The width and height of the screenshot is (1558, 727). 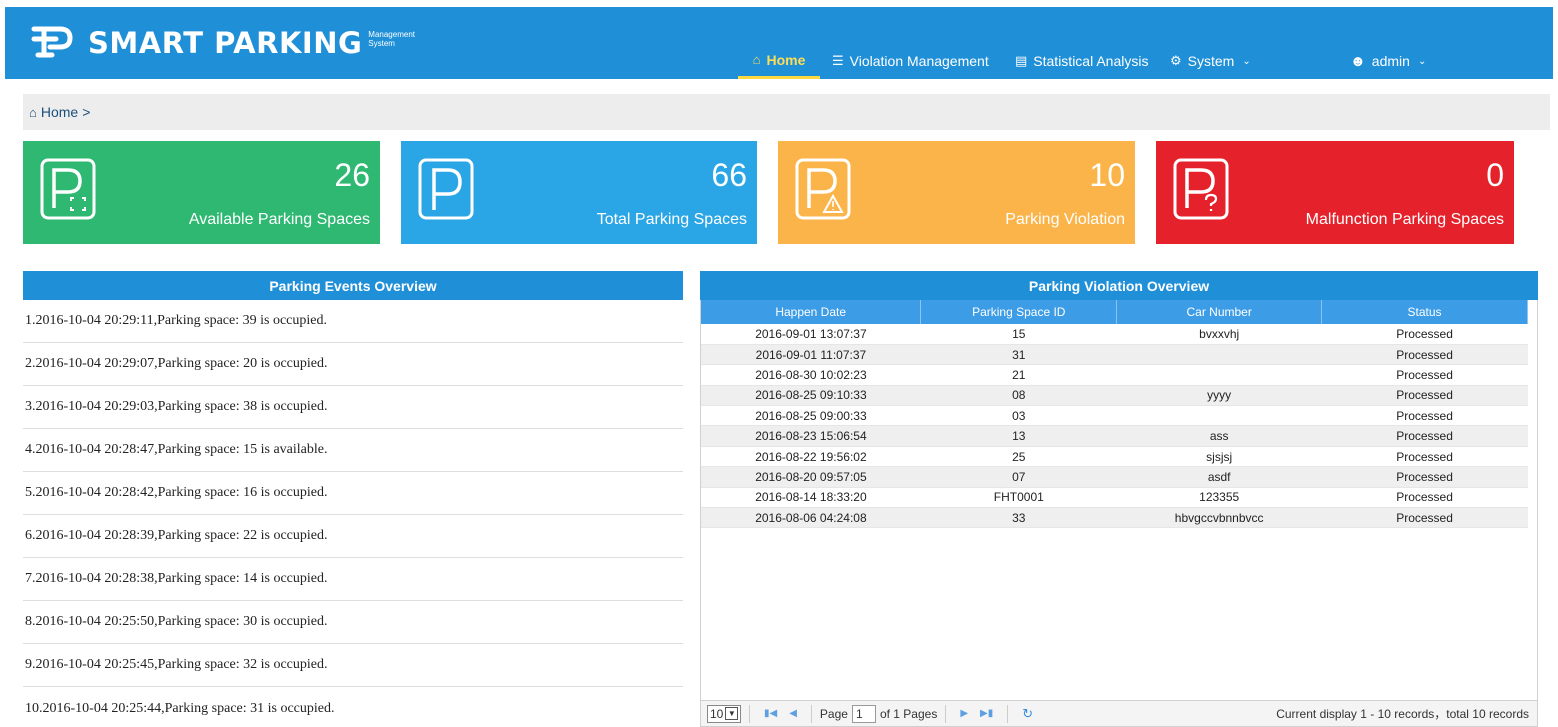 What do you see at coordinates (1358, 61) in the screenshot?
I see `user-avatar-icon: ☻` at bounding box center [1358, 61].